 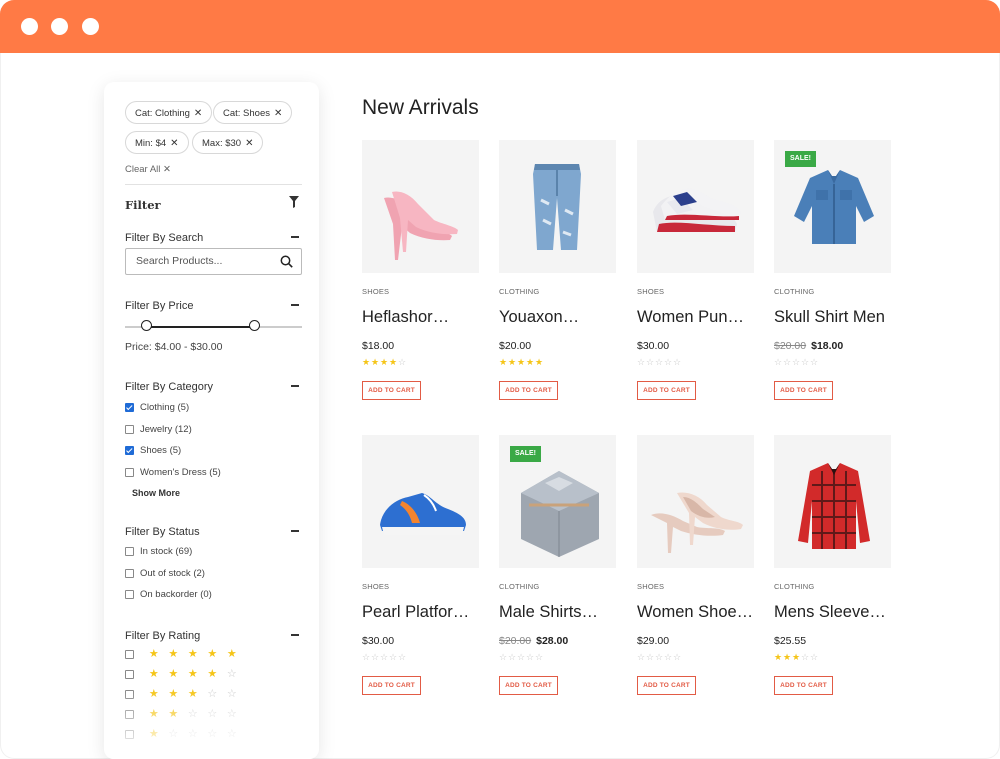 What do you see at coordinates (156, 493) in the screenshot?
I see `show-more-link: Show More` at bounding box center [156, 493].